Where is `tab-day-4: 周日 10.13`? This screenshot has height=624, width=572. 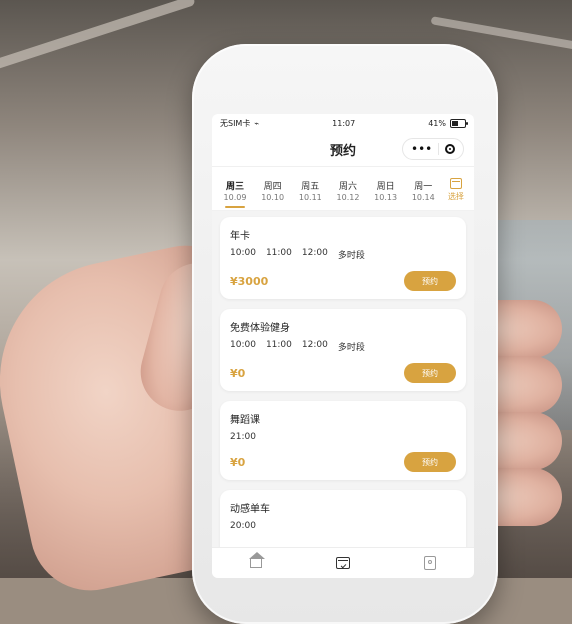
tab-day-4: 周日 10.13 is located at coordinates (386, 192).